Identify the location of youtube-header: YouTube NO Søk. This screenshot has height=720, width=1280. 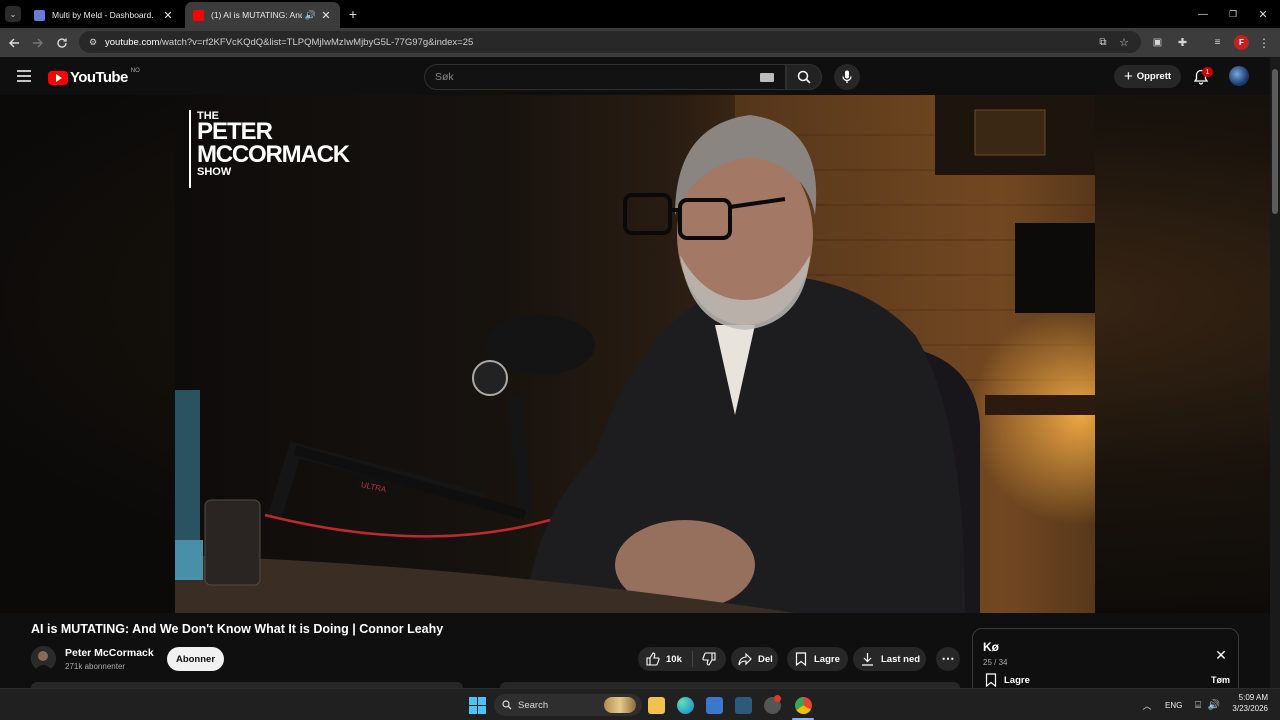
(640, 76).